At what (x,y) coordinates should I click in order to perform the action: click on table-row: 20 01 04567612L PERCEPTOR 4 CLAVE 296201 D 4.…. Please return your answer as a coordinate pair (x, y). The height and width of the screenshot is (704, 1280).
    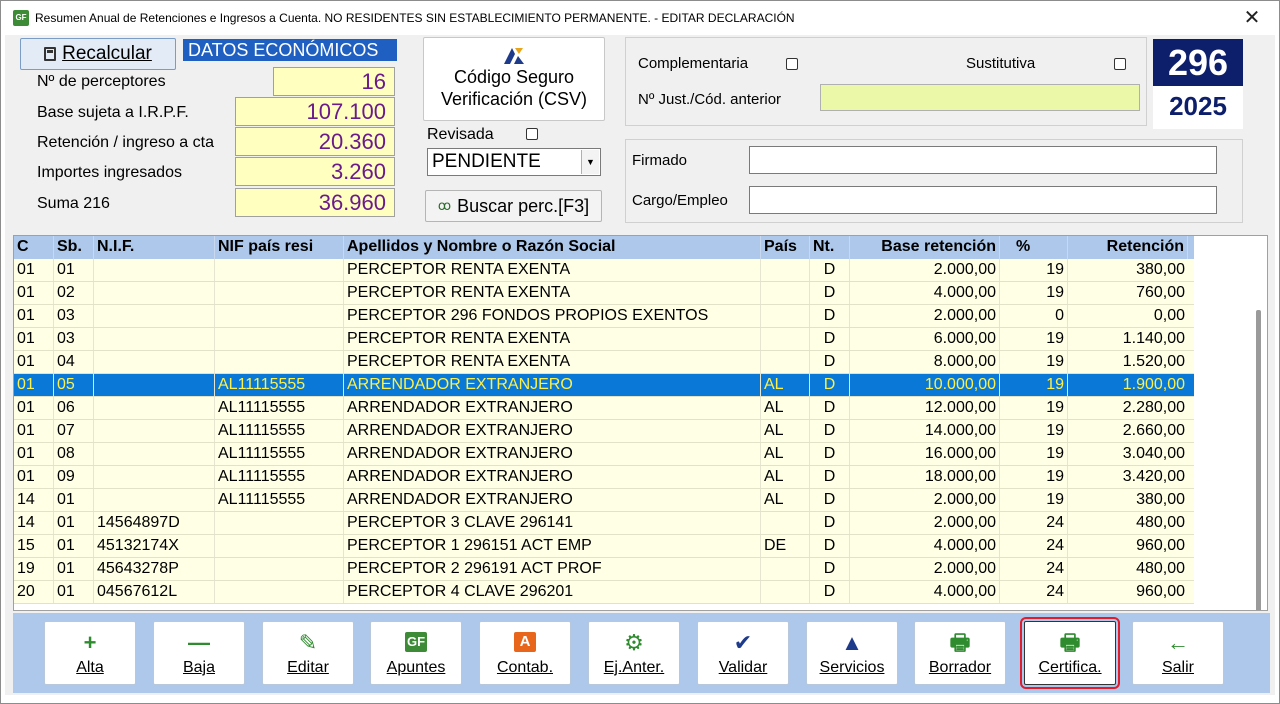
    Looking at the image, I should click on (604, 592).